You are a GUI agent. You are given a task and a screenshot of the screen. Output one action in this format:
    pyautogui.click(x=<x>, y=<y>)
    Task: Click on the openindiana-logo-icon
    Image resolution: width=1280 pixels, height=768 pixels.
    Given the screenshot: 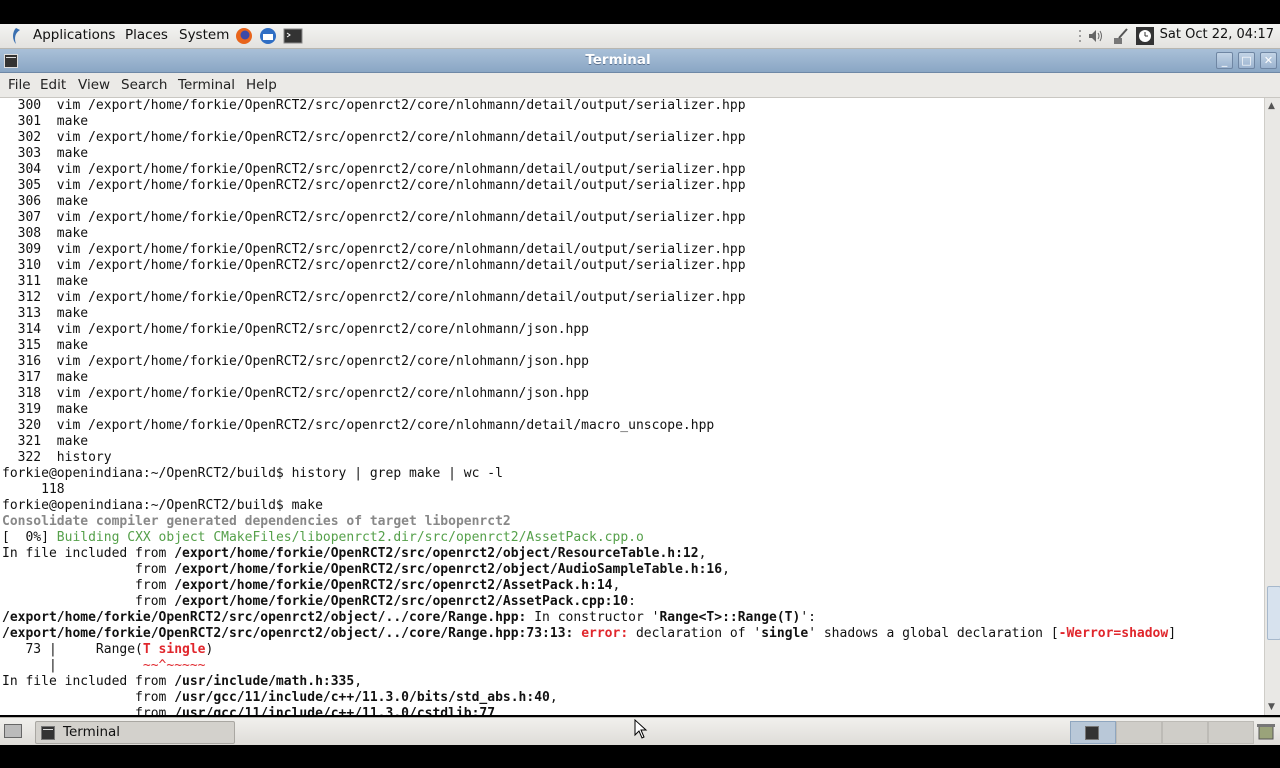 What is the action you would take?
    pyautogui.click(x=16, y=36)
    